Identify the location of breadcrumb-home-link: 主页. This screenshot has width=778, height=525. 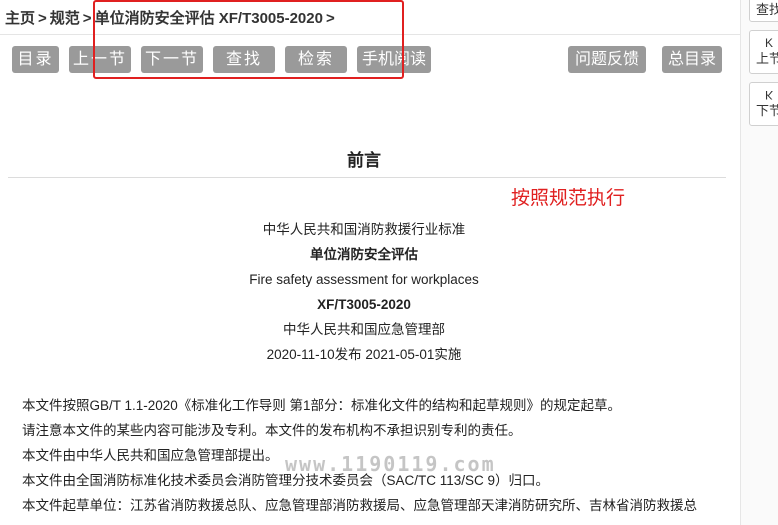
(20, 18).